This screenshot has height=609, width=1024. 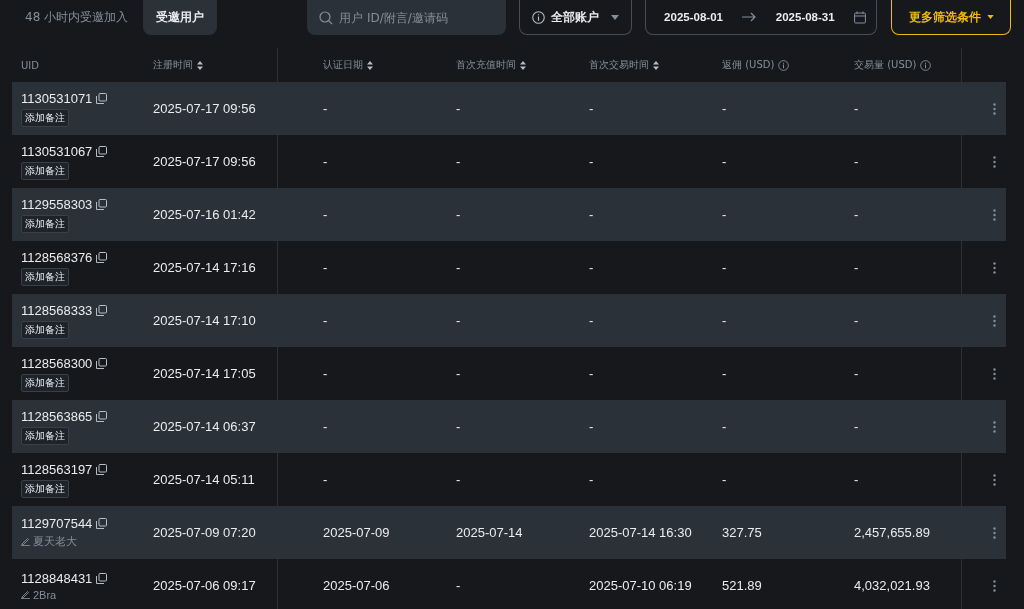 I want to click on uid-text: 1129707544, so click(x=57, y=523).